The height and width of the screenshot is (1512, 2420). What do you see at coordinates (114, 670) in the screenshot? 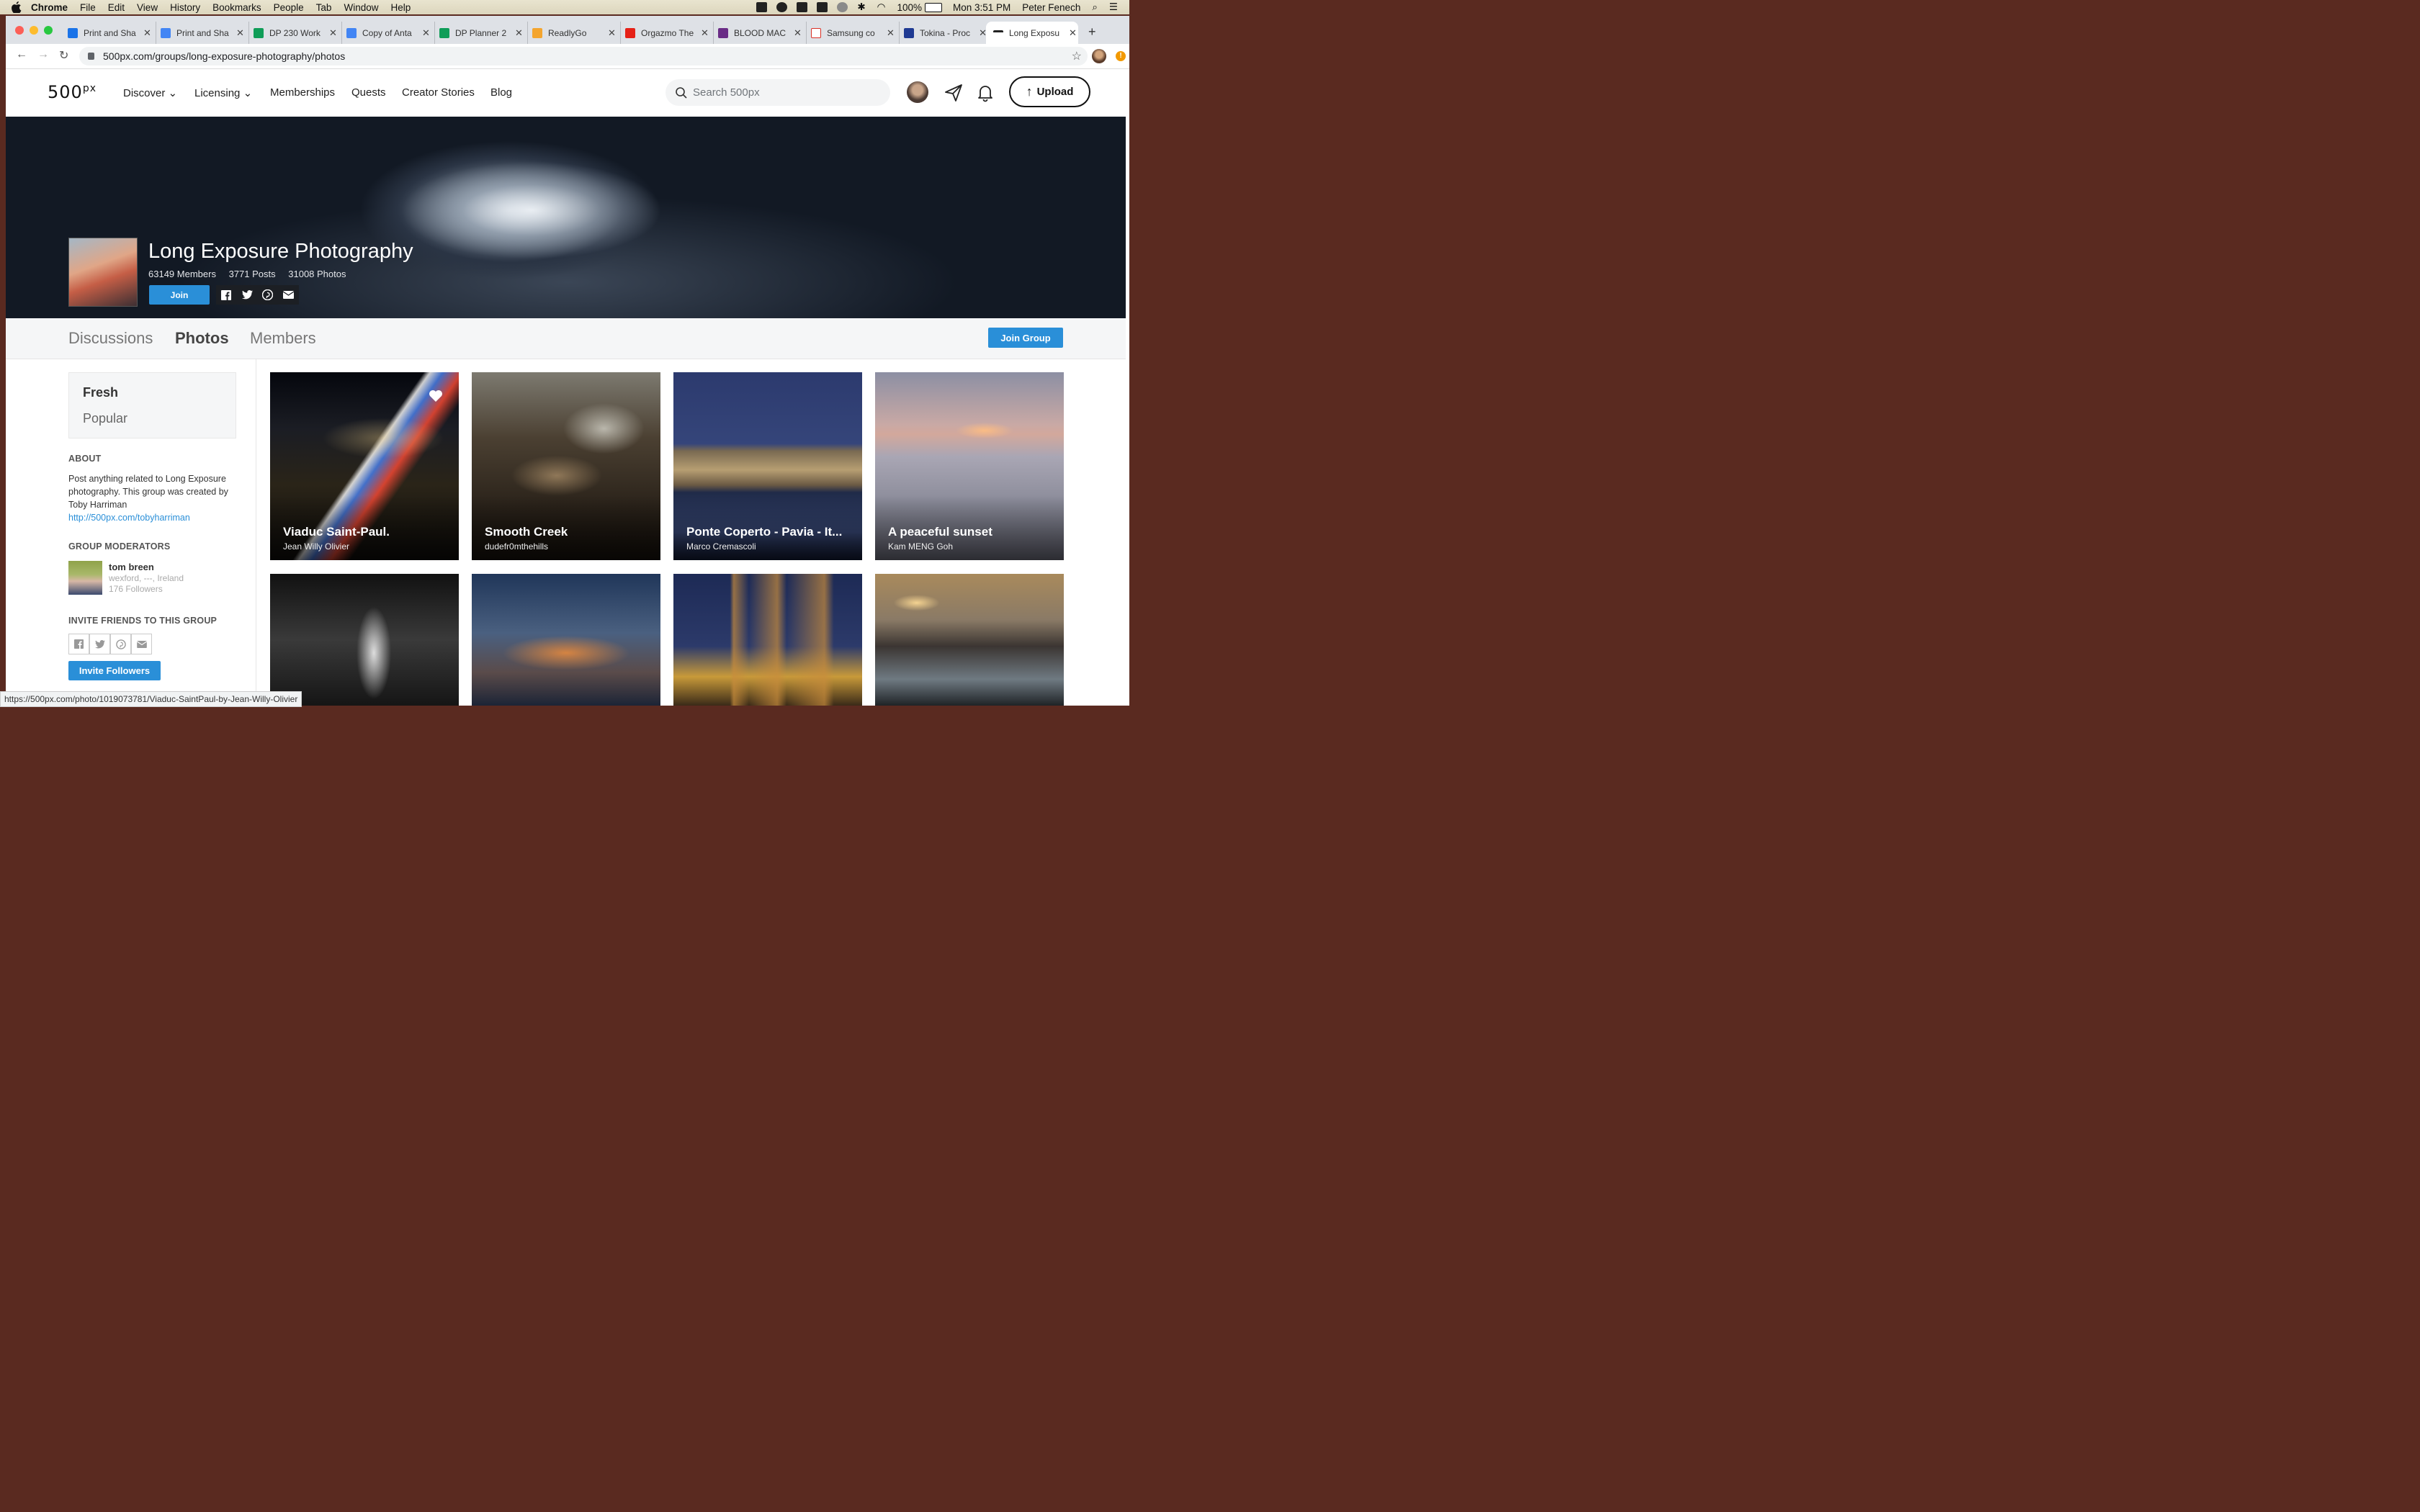
I see `invite-followers-button: Invite Followers` at bounding box center [114, 670].